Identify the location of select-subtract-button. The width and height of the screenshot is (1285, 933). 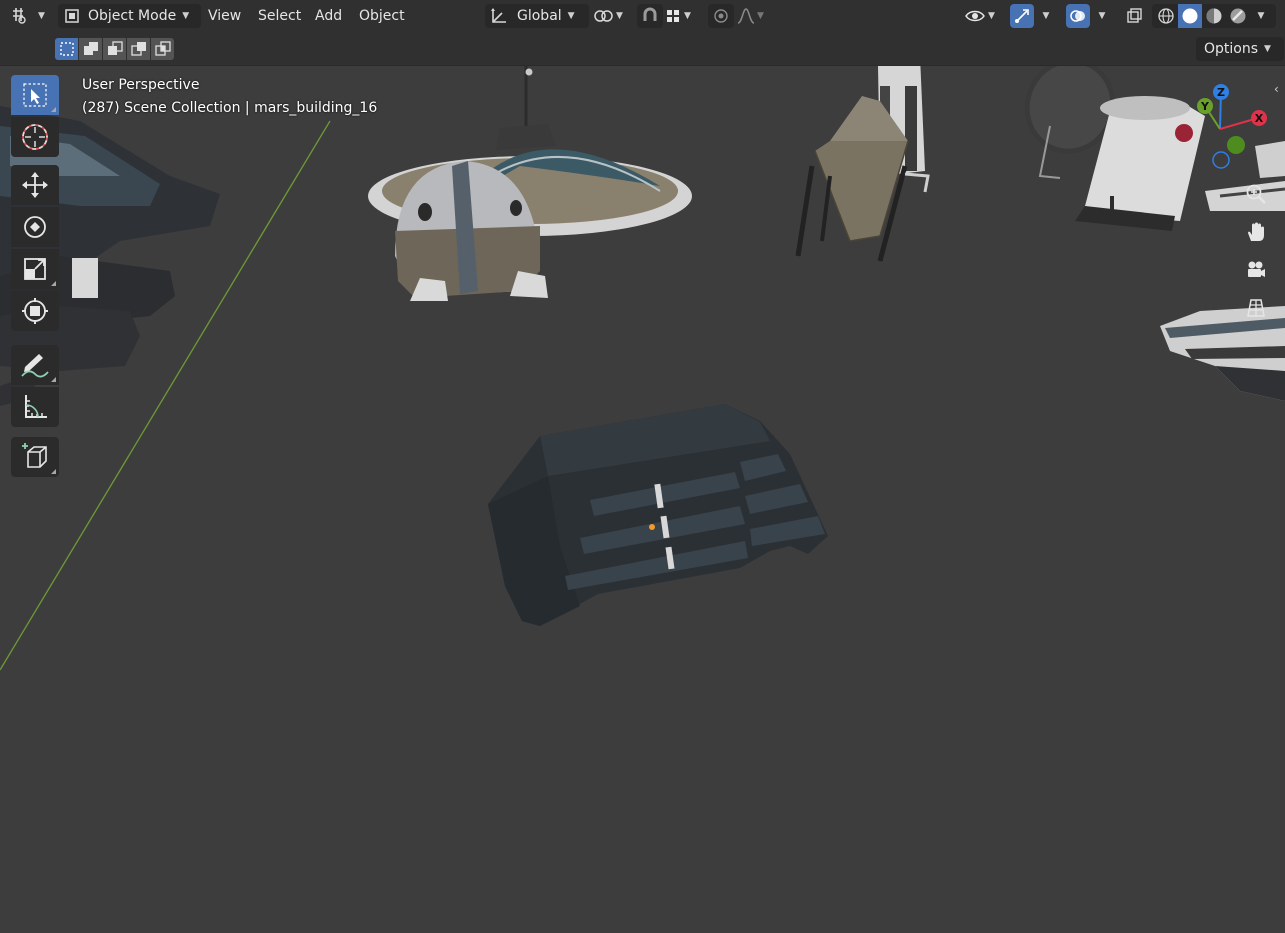
(114, 49).